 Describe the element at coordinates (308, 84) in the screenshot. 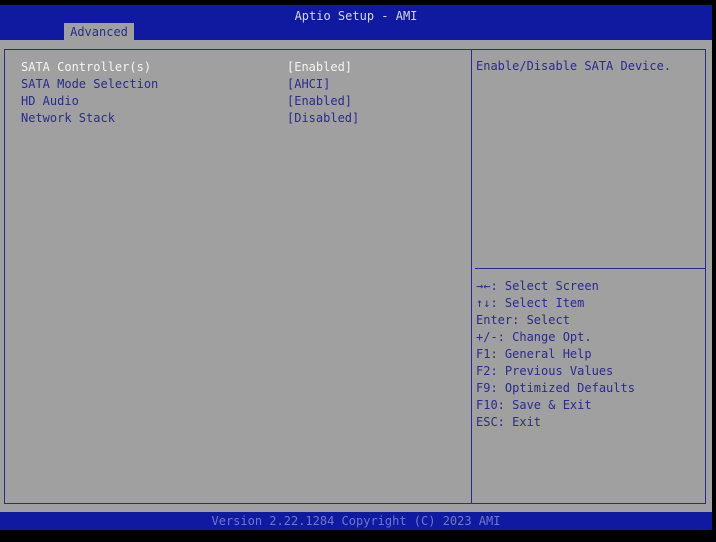

I see `setting-value: [AHCI]` at that location.